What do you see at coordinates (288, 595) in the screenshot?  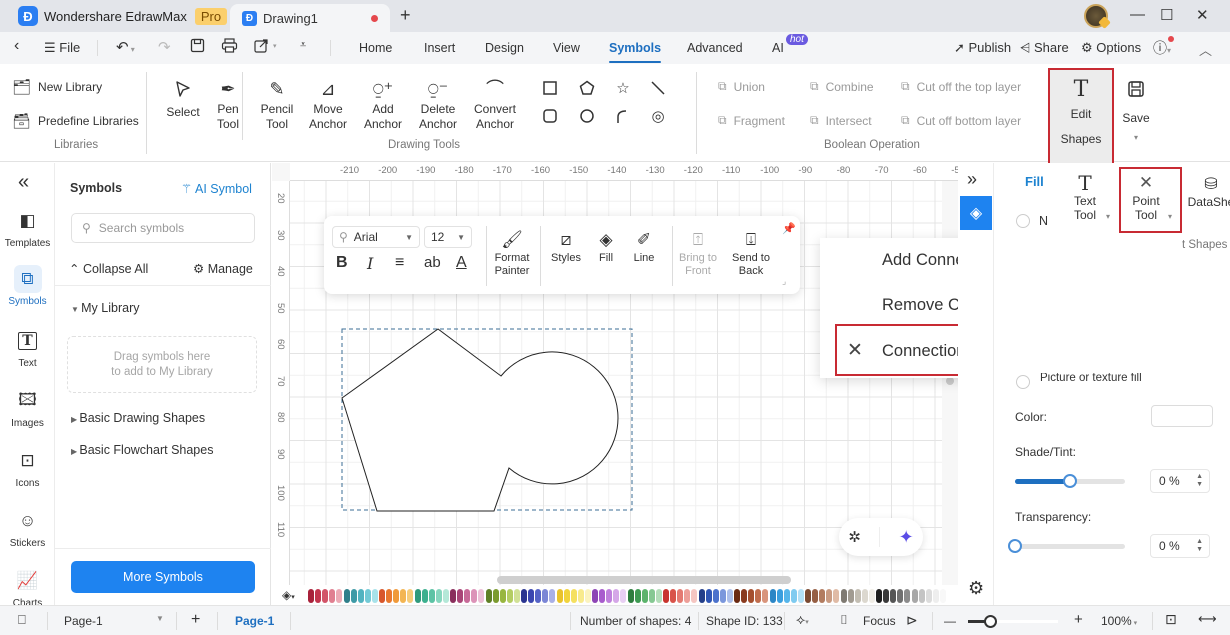 I see `fill-bucket-icon: ◈▾` at bounding box center [288, 595].